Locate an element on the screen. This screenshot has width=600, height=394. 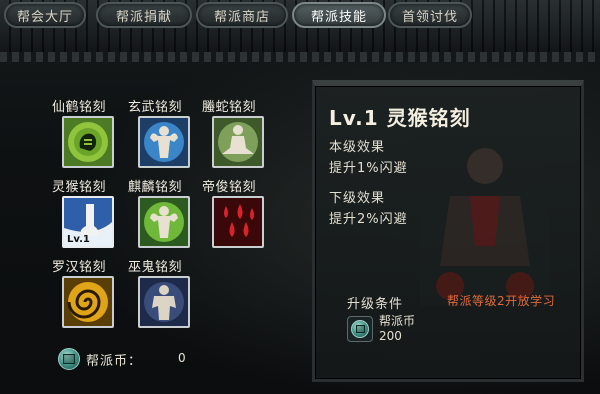
roof-edge is located at coordinates (300, 57).